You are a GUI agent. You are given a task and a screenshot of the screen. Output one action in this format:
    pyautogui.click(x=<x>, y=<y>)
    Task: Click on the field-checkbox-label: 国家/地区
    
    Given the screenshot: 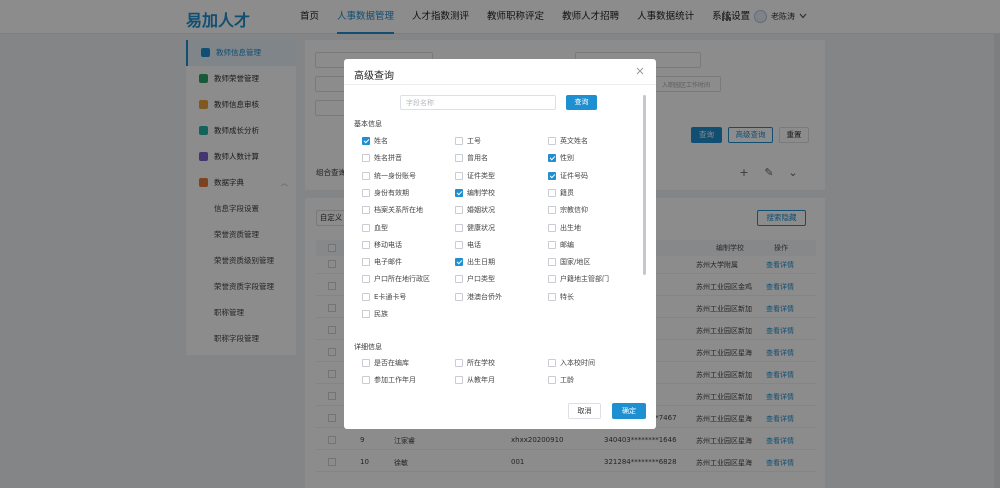 What is the action you would take?
    pyautogui.click(x=575, y=262)
    